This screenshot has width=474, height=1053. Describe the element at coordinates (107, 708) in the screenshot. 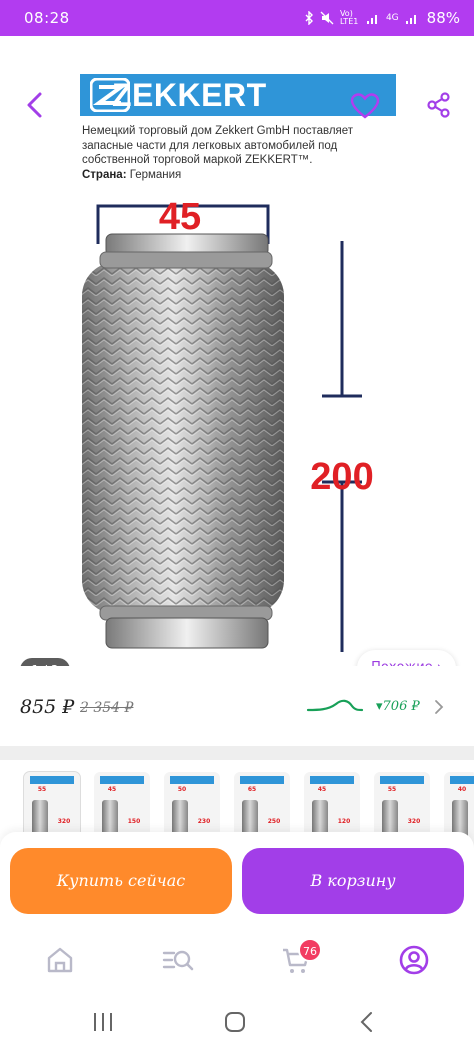

I see `price-old: 2 354 ₽` at that location.